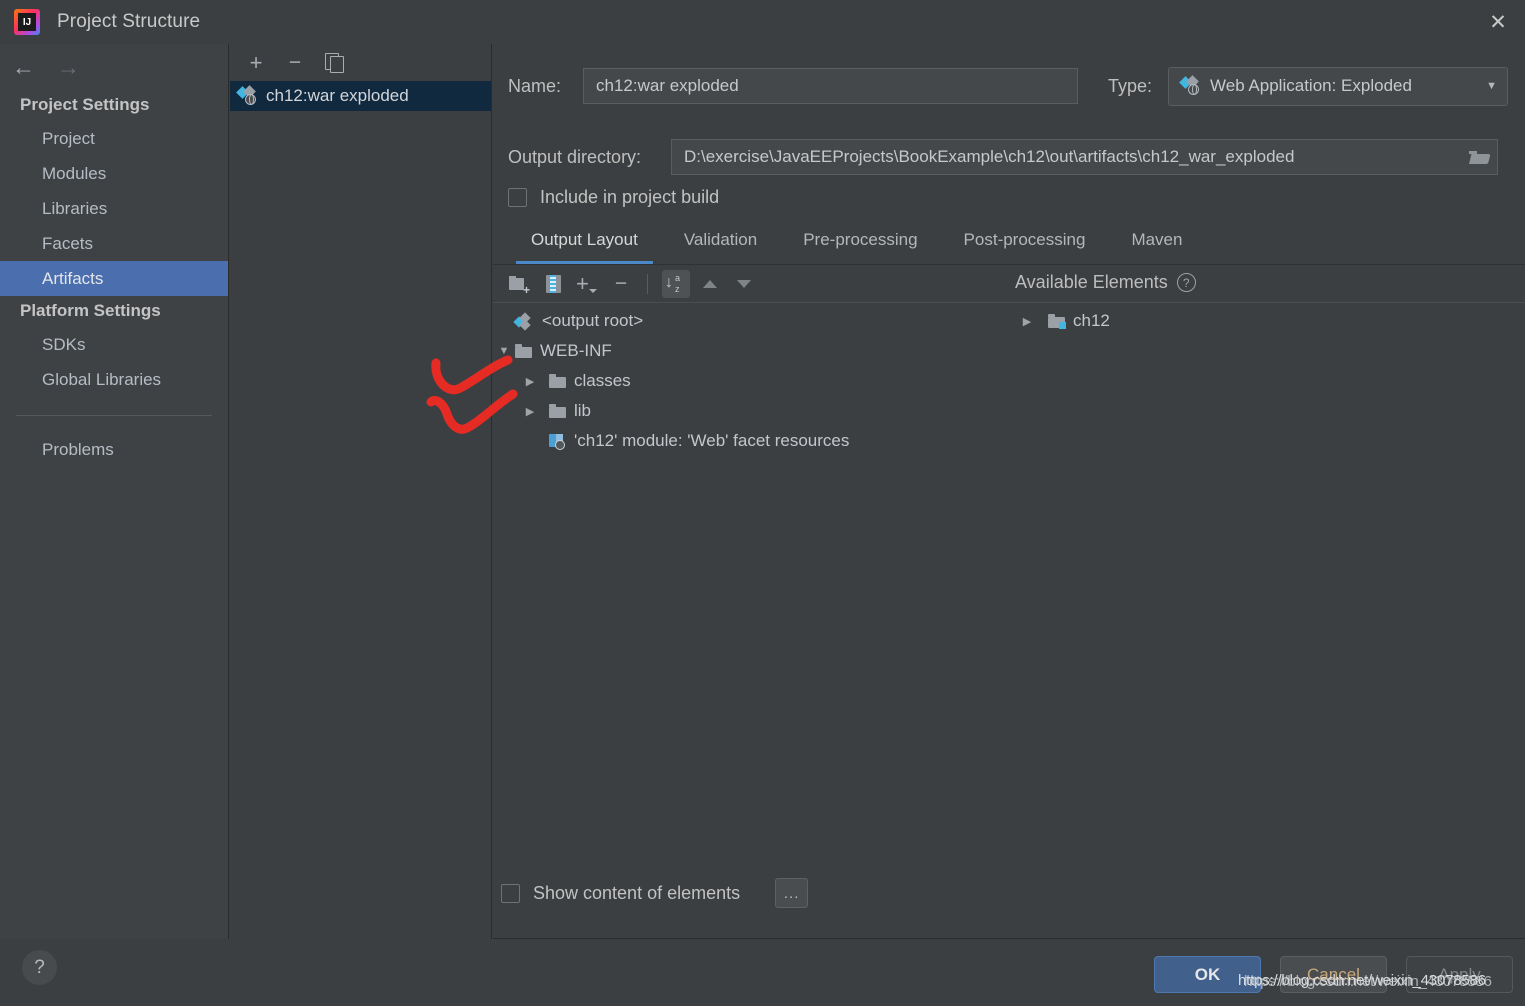  I want to click on tree-twisty-expanded-icon: ▼, so click(504, 351).